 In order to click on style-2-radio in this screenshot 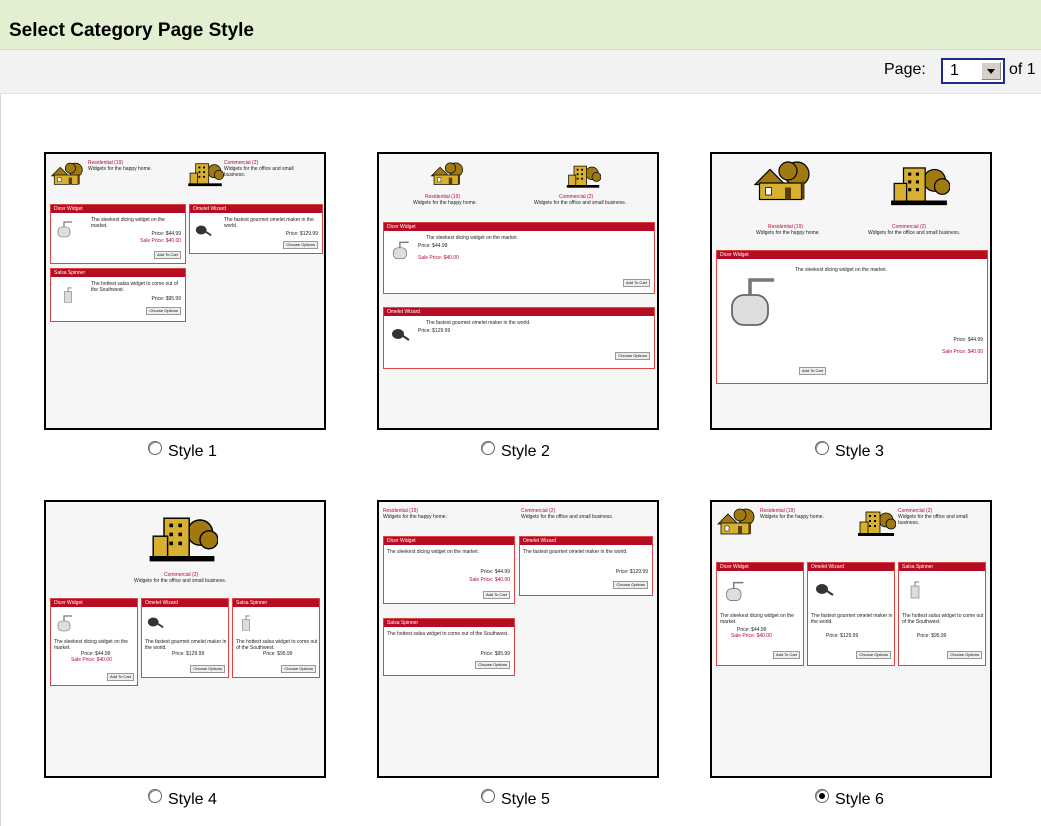, I will do `click(488, 448)`.